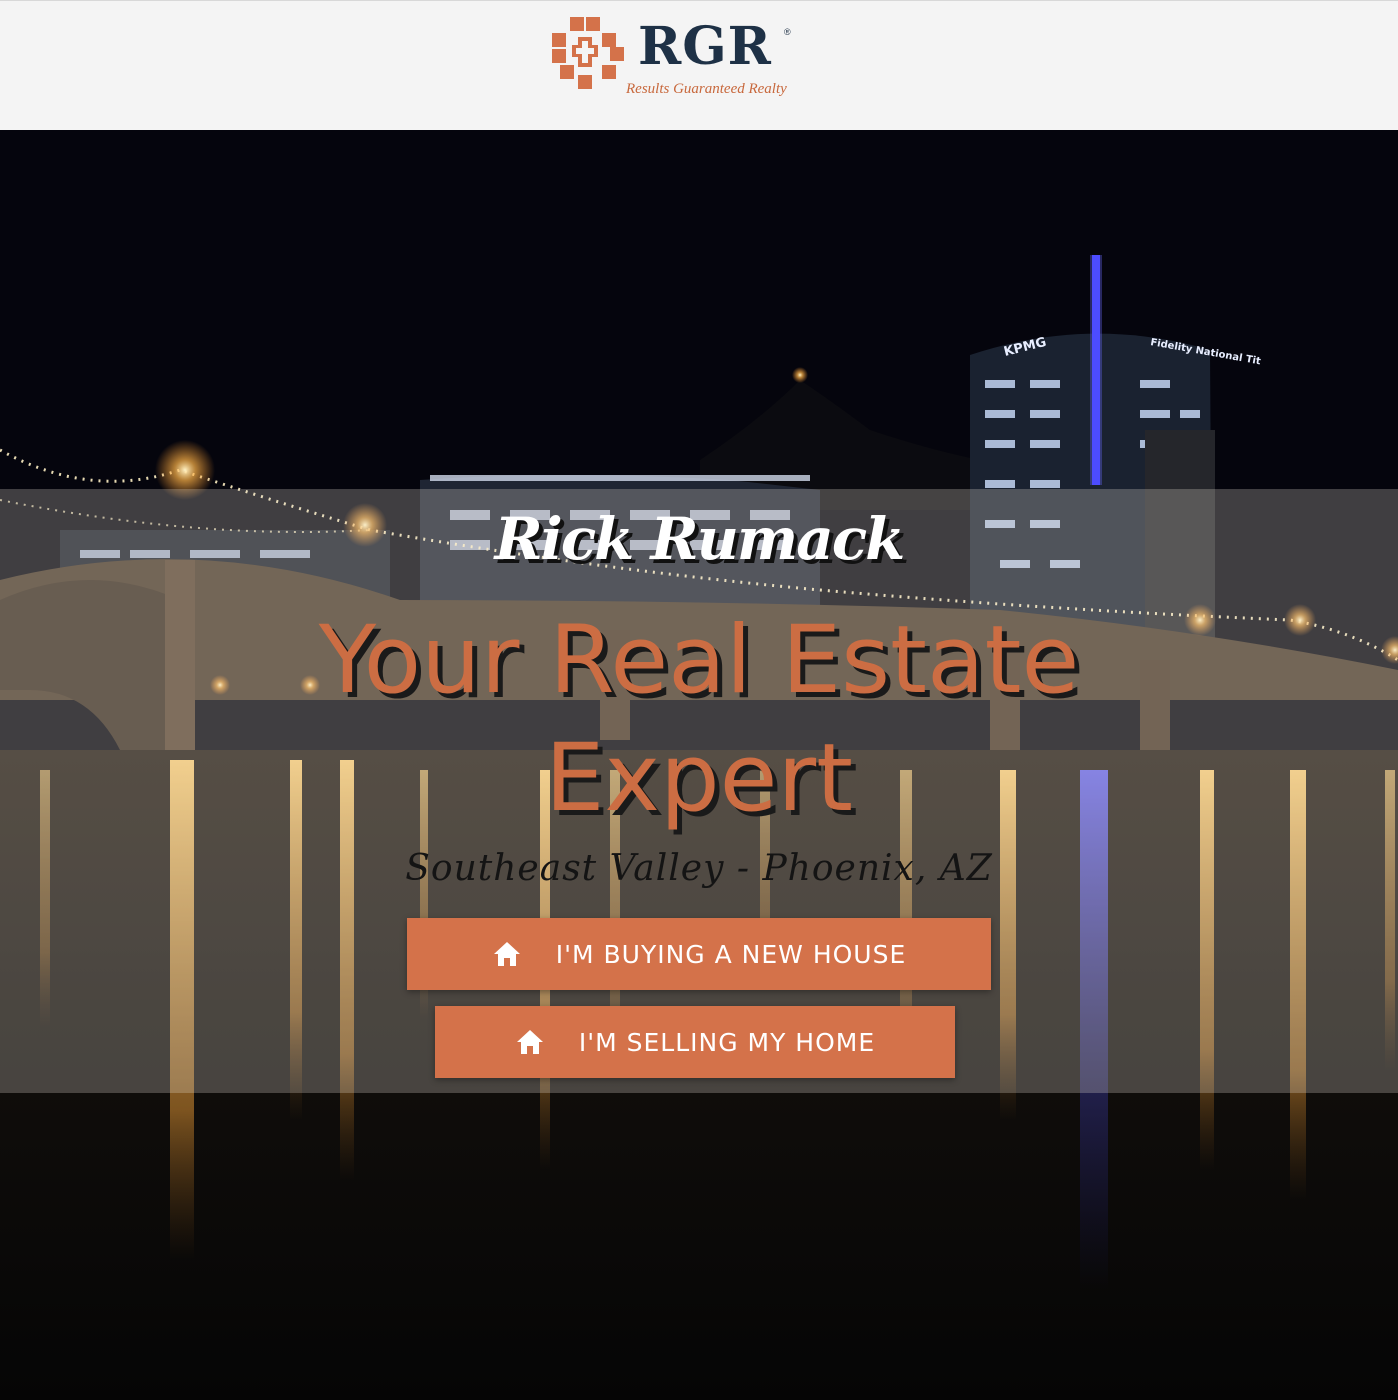  I want to click on logo-tagline: Results Guaranteed Realty, so click(706, 89).